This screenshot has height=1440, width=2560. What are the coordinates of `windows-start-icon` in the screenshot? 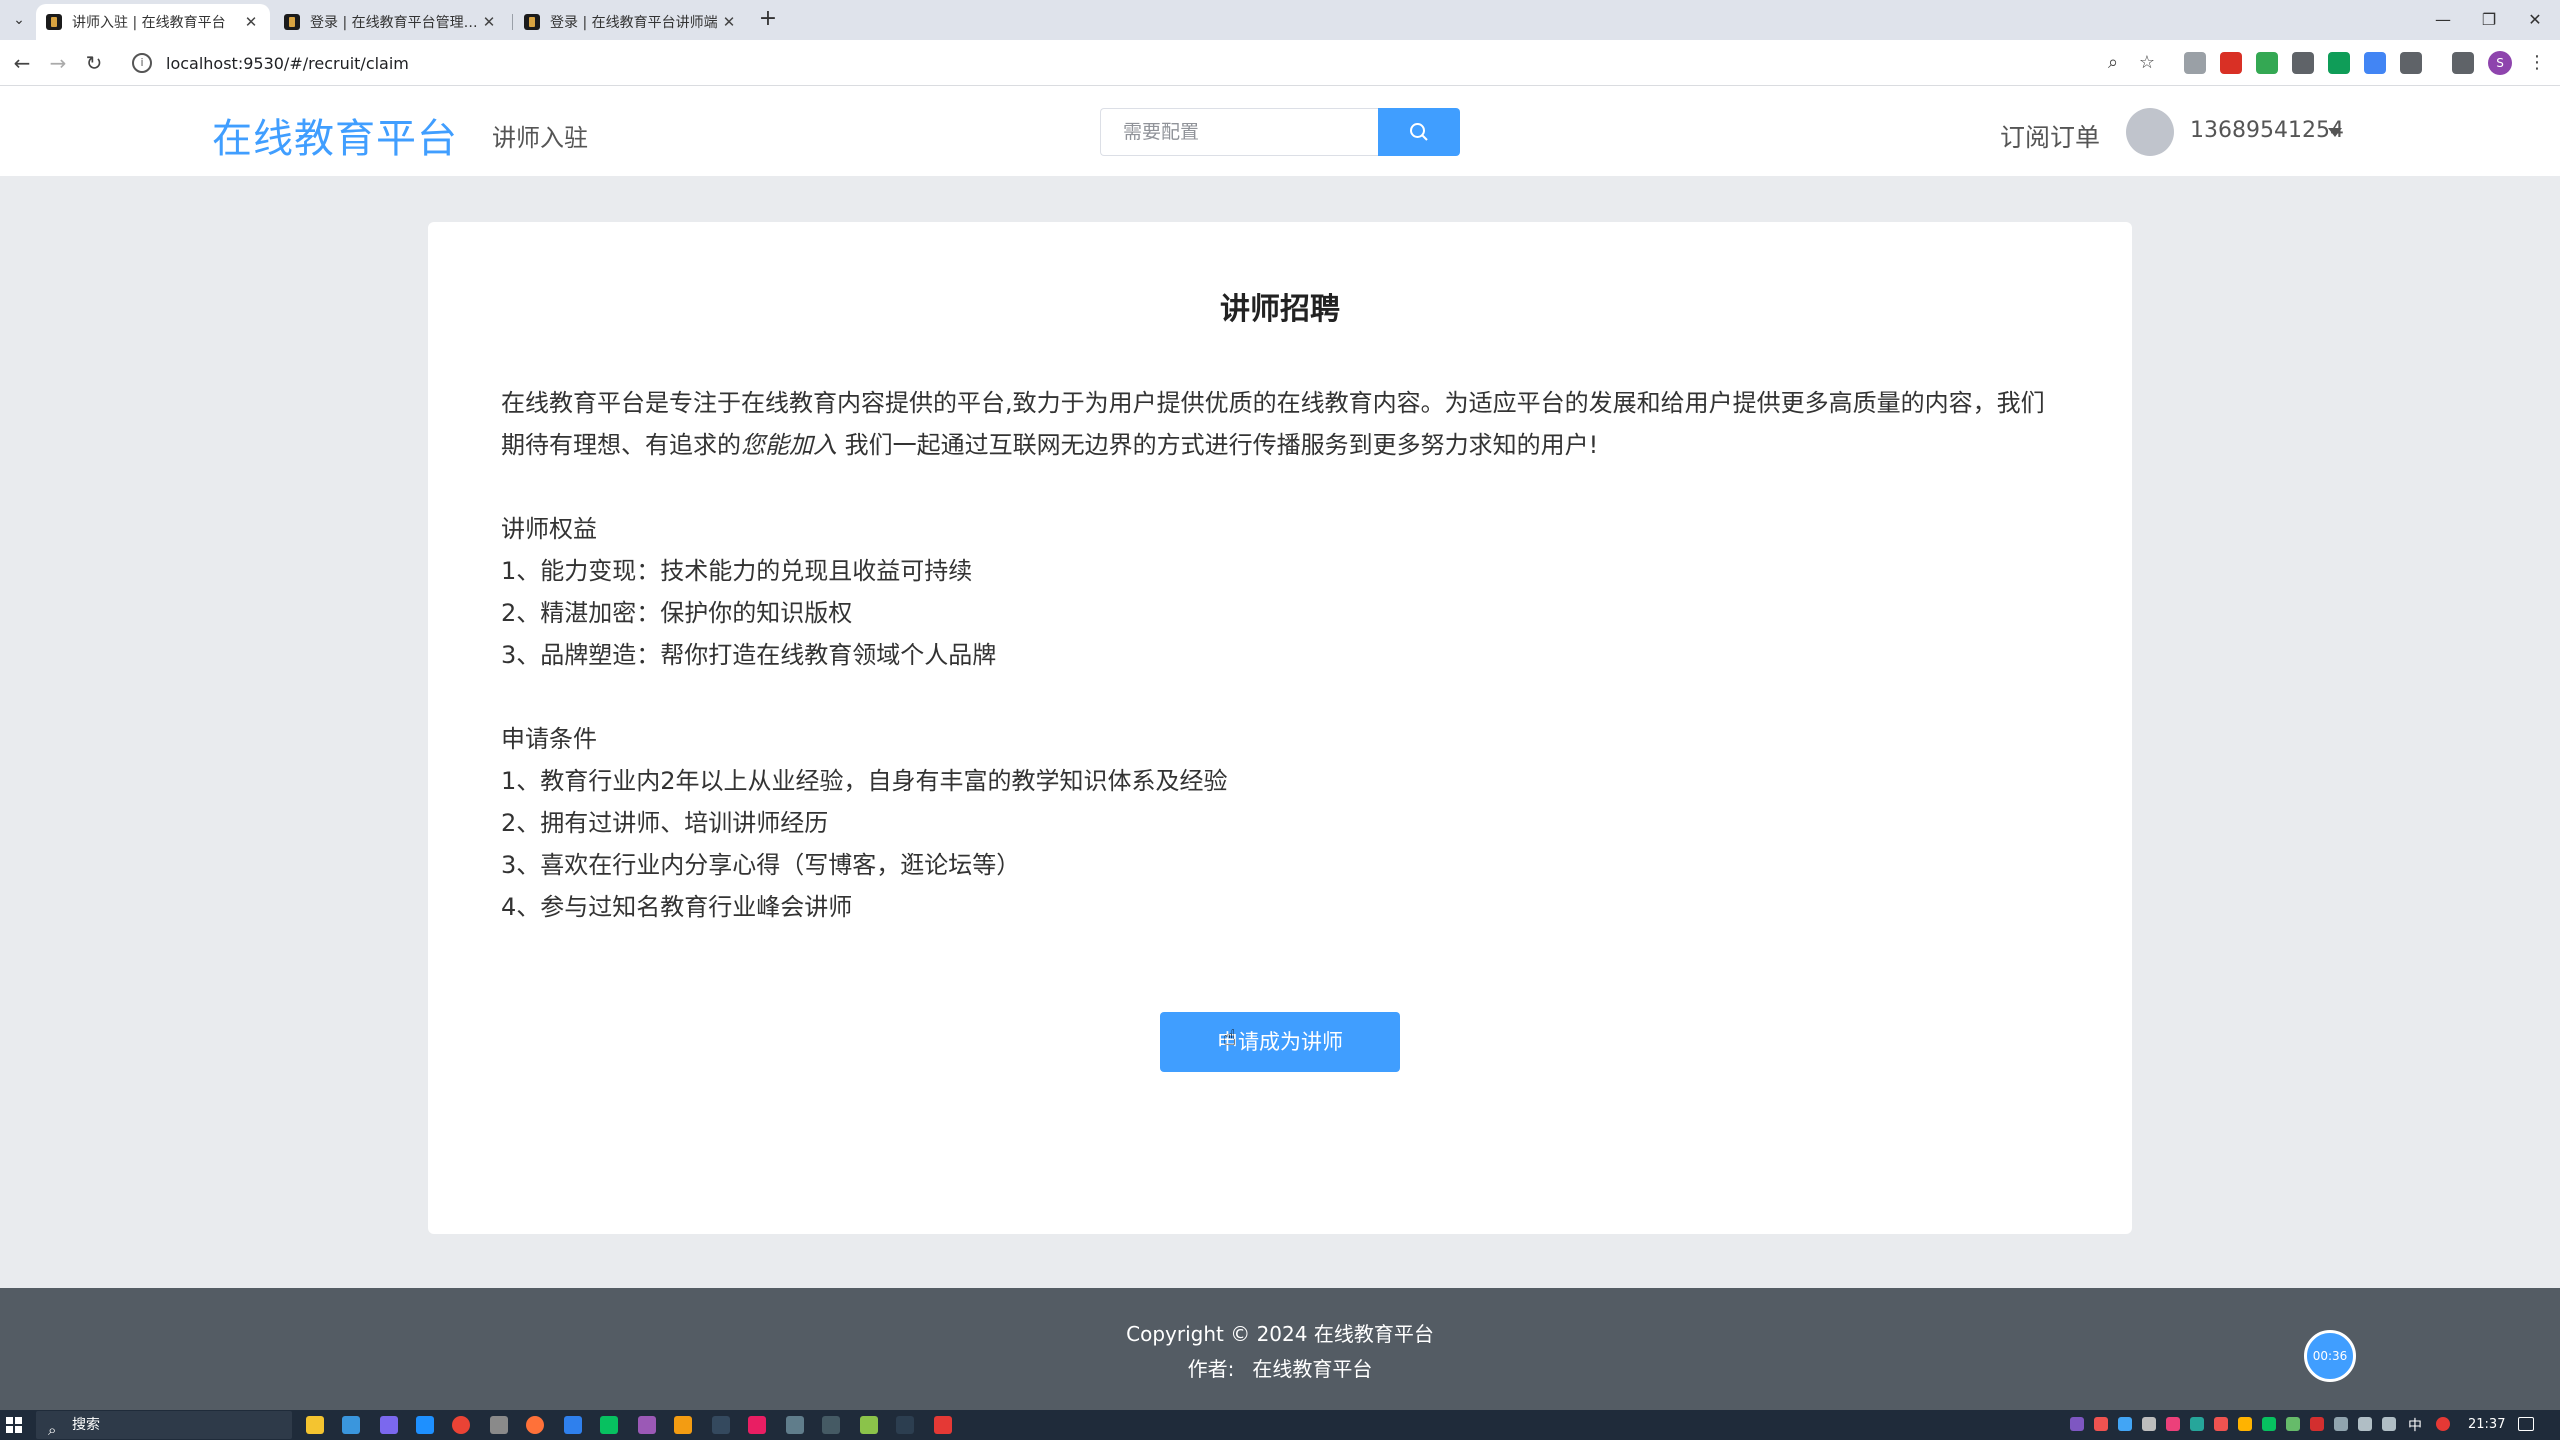 It's located at (14, 1425).